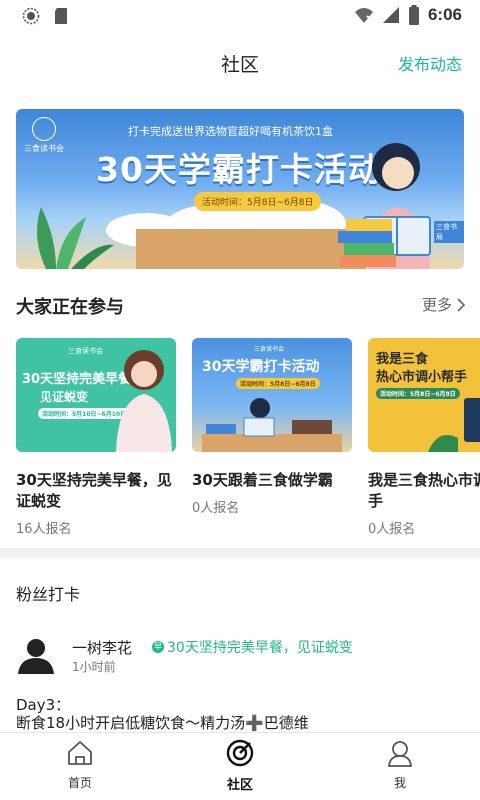  What do you see at coordinates (70, 307) in the screenshot?
I see `section-title-participating: 大家正在参与` at bounding box center [70, 307].